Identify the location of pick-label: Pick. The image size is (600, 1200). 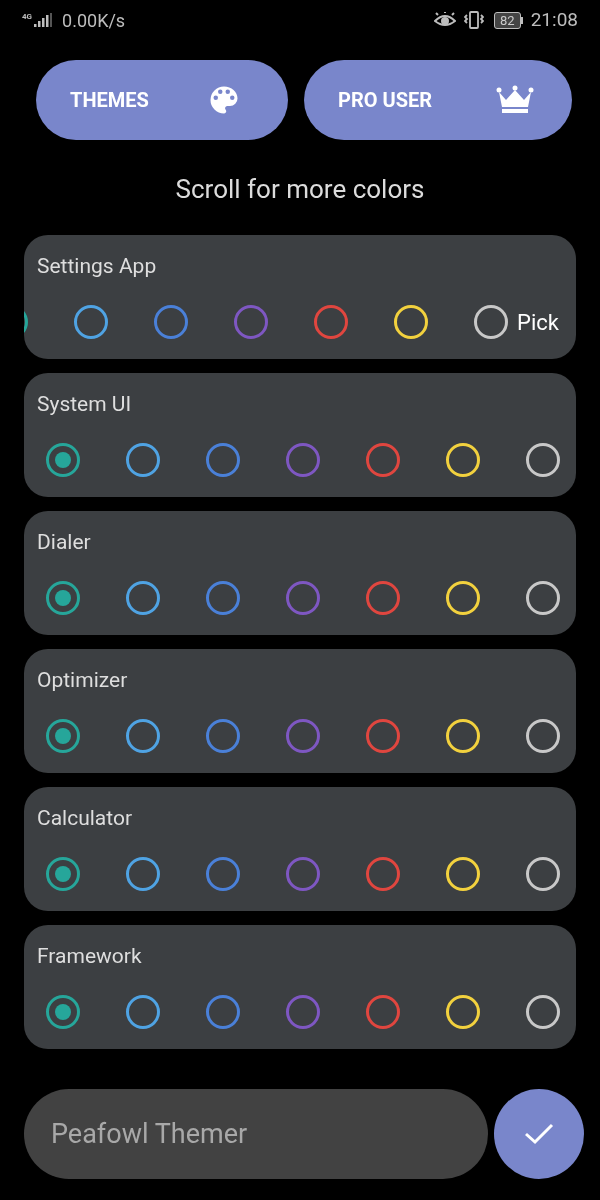
(538, 322).